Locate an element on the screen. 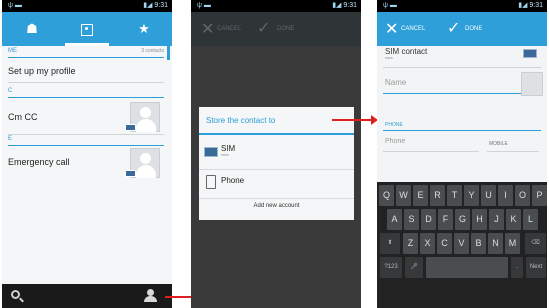 The height and width of the screenshot is (308, 549). tab-contacts is located at coordinates (87, 29).